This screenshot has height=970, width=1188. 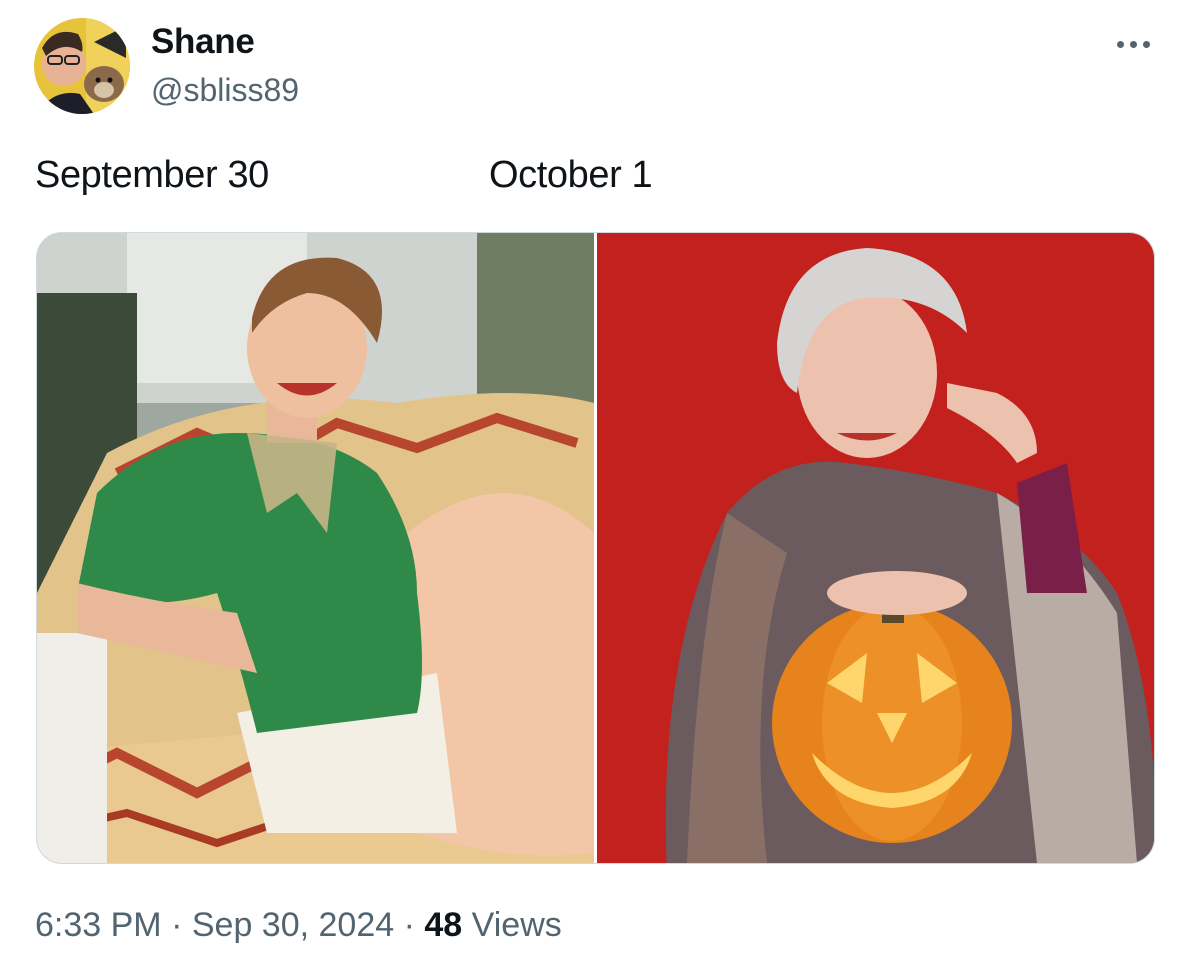 I want to click on tweet-meta: 6:33 PM · Sep 30, 2024 · 48 Views, so click(x=298, y=925).